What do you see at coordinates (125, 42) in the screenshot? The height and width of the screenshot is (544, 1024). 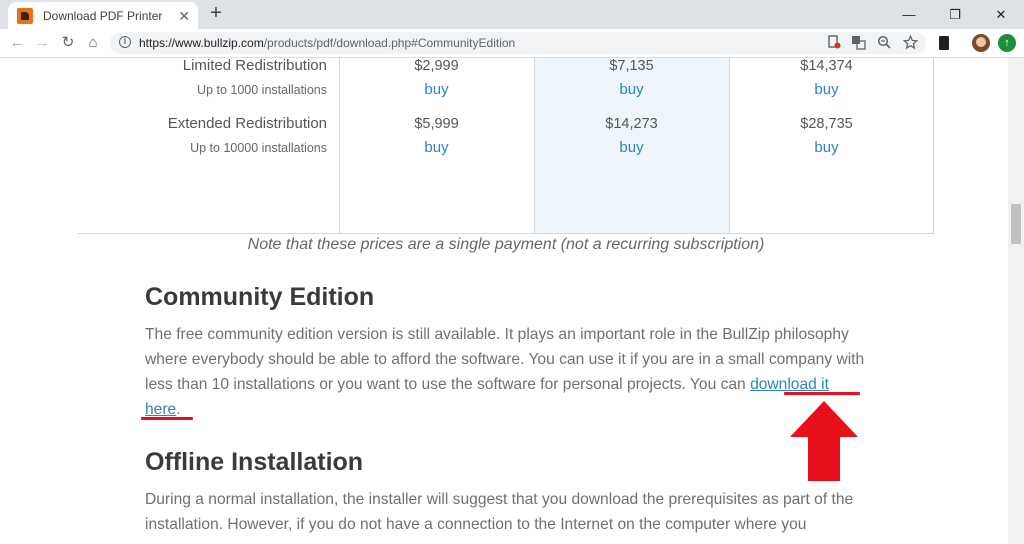 I see `site-info-icon: i` at bounding box center [125, 42].